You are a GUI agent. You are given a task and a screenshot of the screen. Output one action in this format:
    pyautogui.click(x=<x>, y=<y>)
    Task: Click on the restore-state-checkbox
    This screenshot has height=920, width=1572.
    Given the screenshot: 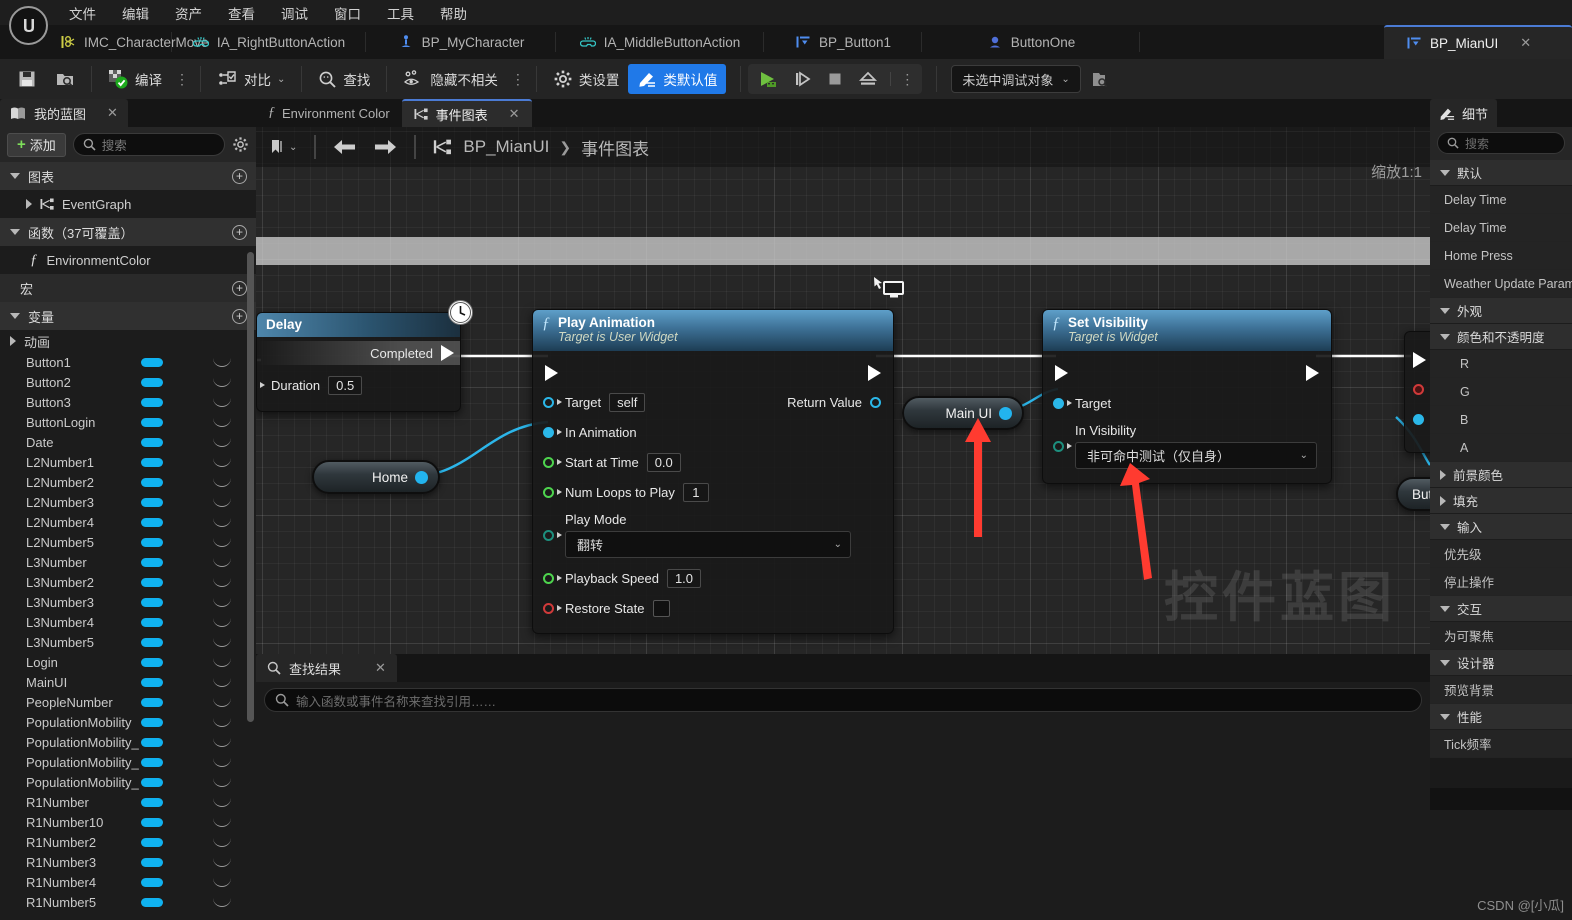 What is the action you would take?
    pyautogui.click(x=661, y=608)
    